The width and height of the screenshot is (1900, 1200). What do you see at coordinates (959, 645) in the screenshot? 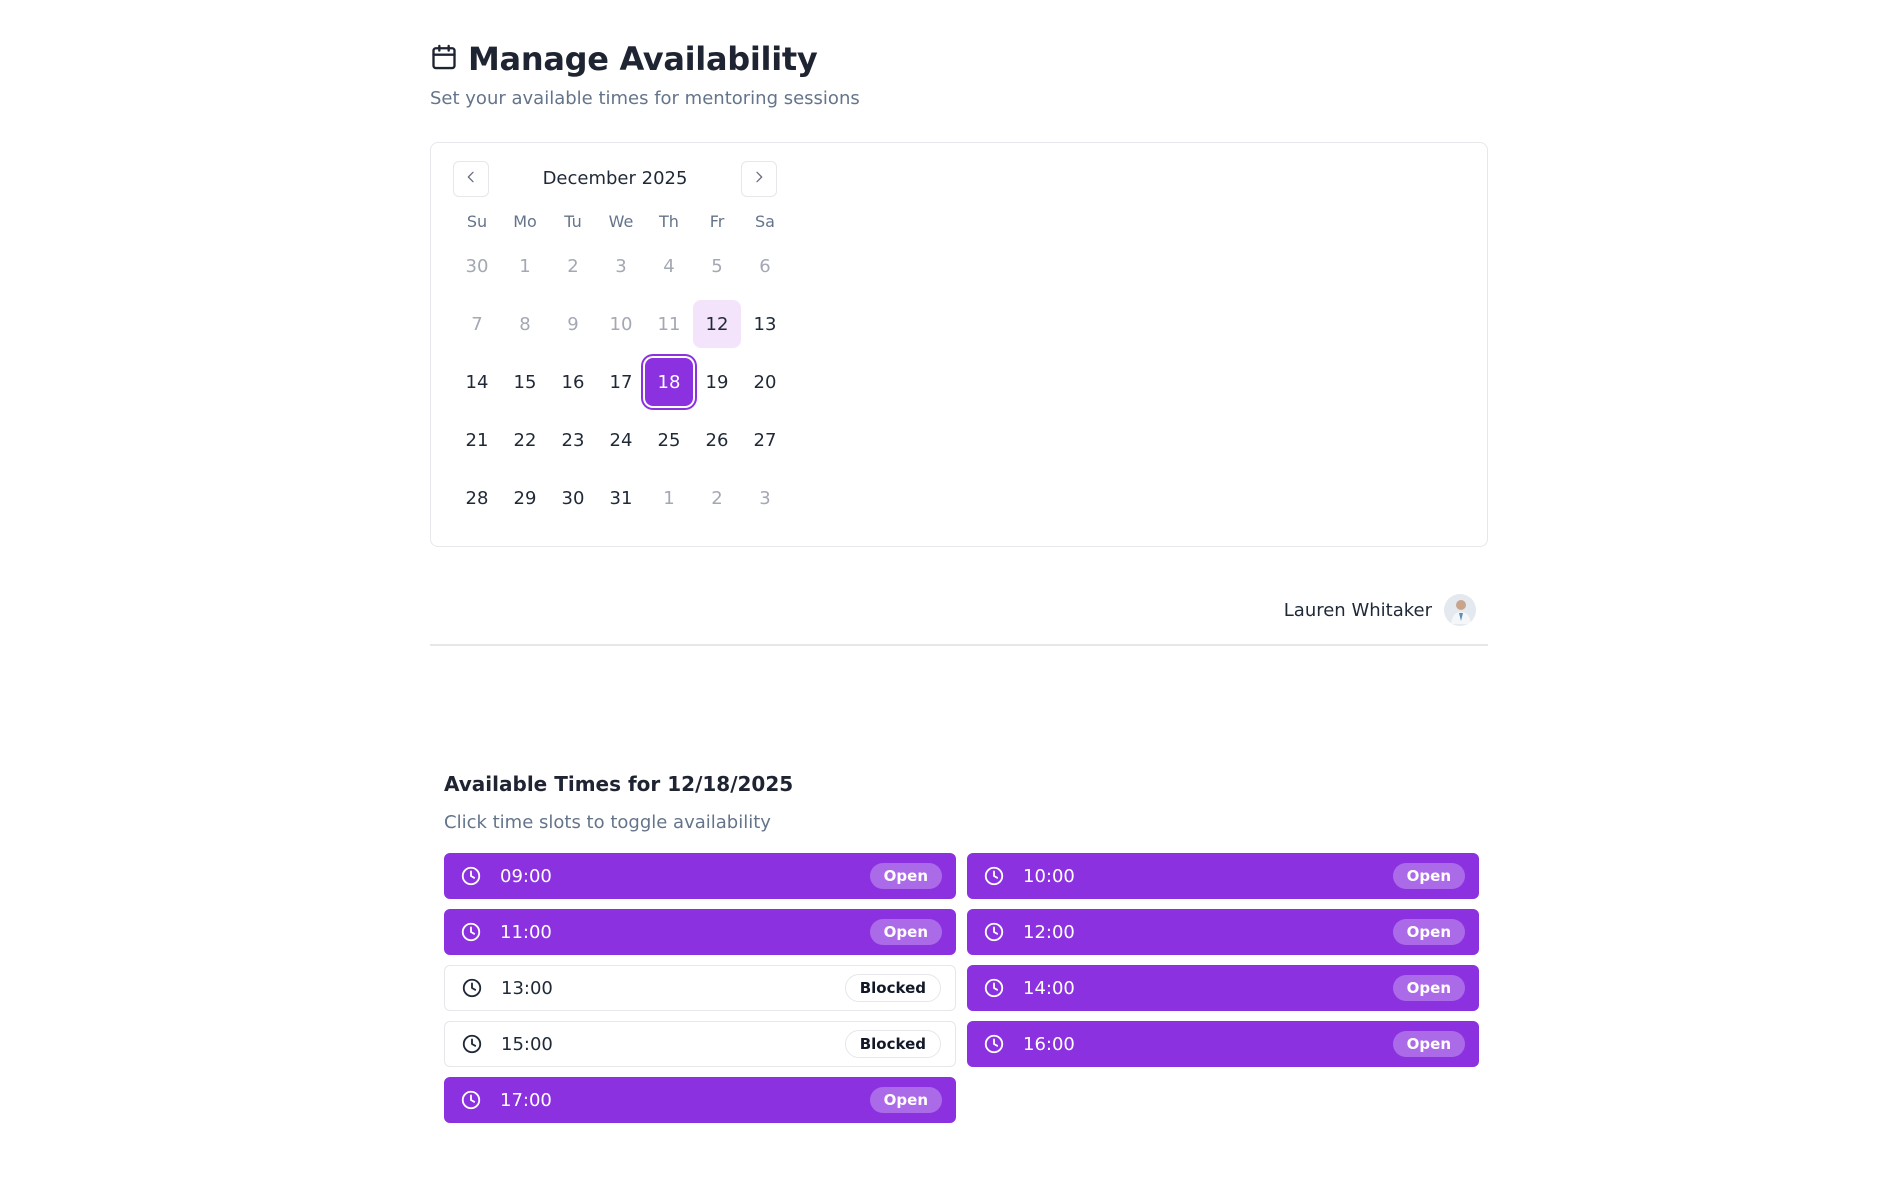
I see `section-divider` at bounding box center [959, 645].